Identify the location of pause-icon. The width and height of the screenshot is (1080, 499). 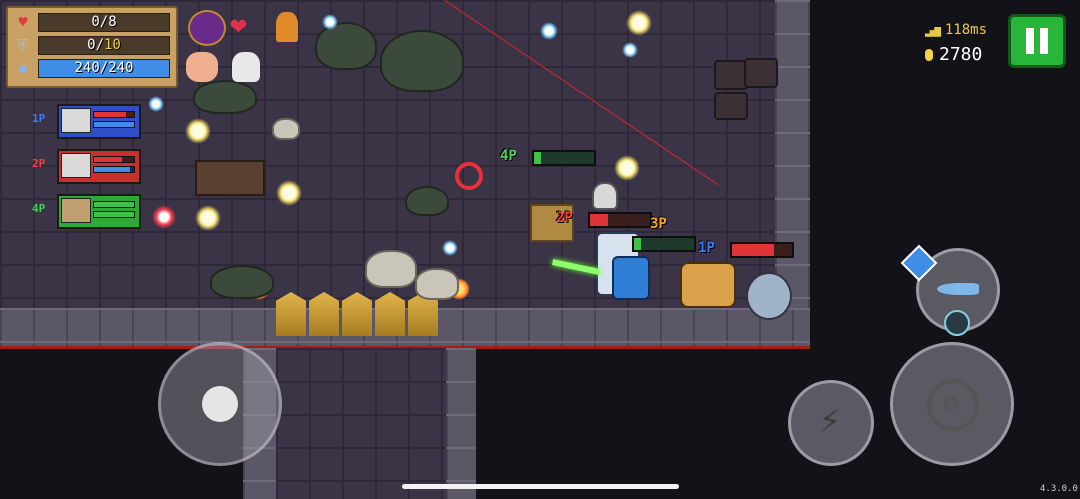
(1030, 41).